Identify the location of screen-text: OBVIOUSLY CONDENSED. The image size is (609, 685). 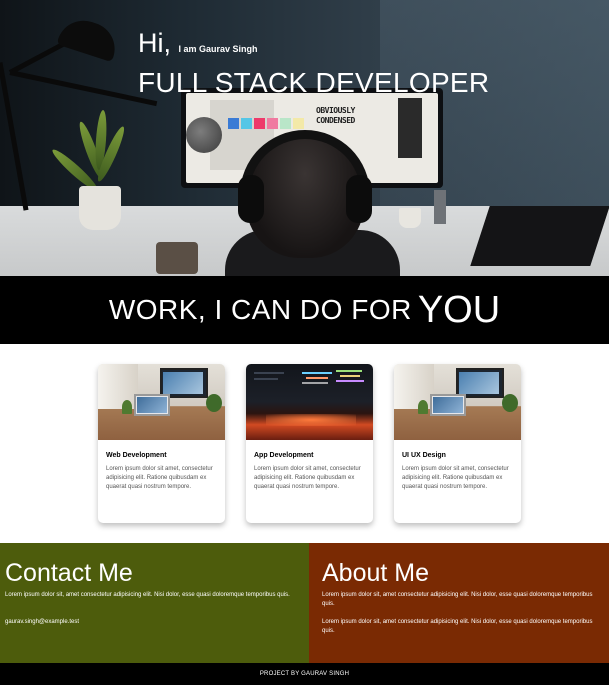
(335, 115).